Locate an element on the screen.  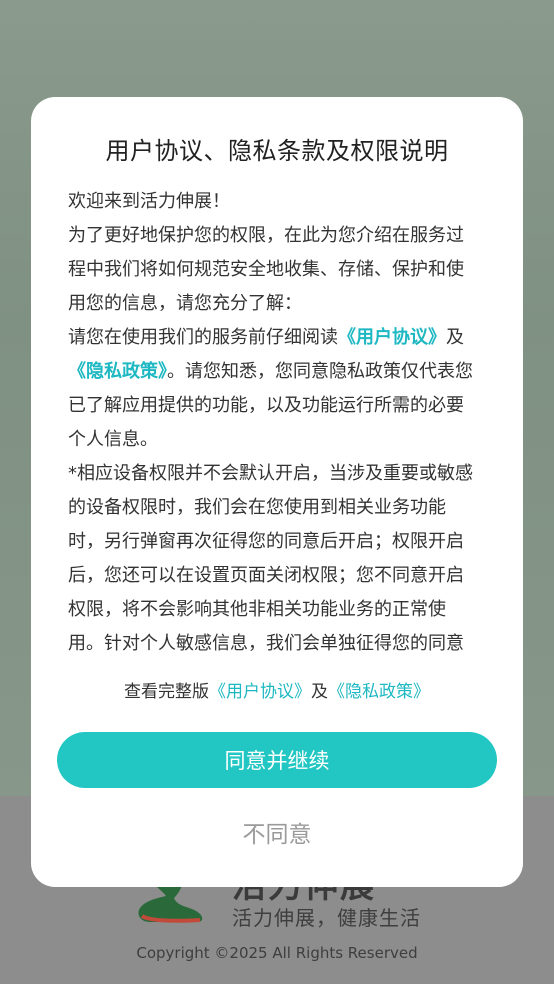
view-full-and: 及 is located at coordinates (319, 692).